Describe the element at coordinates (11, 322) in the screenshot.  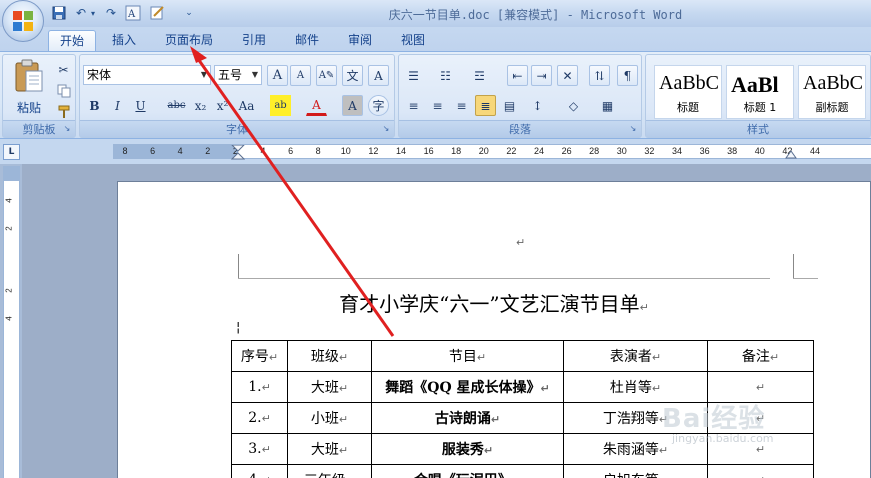
I see `vertical-ruler: 4 2 2 4` at that location.